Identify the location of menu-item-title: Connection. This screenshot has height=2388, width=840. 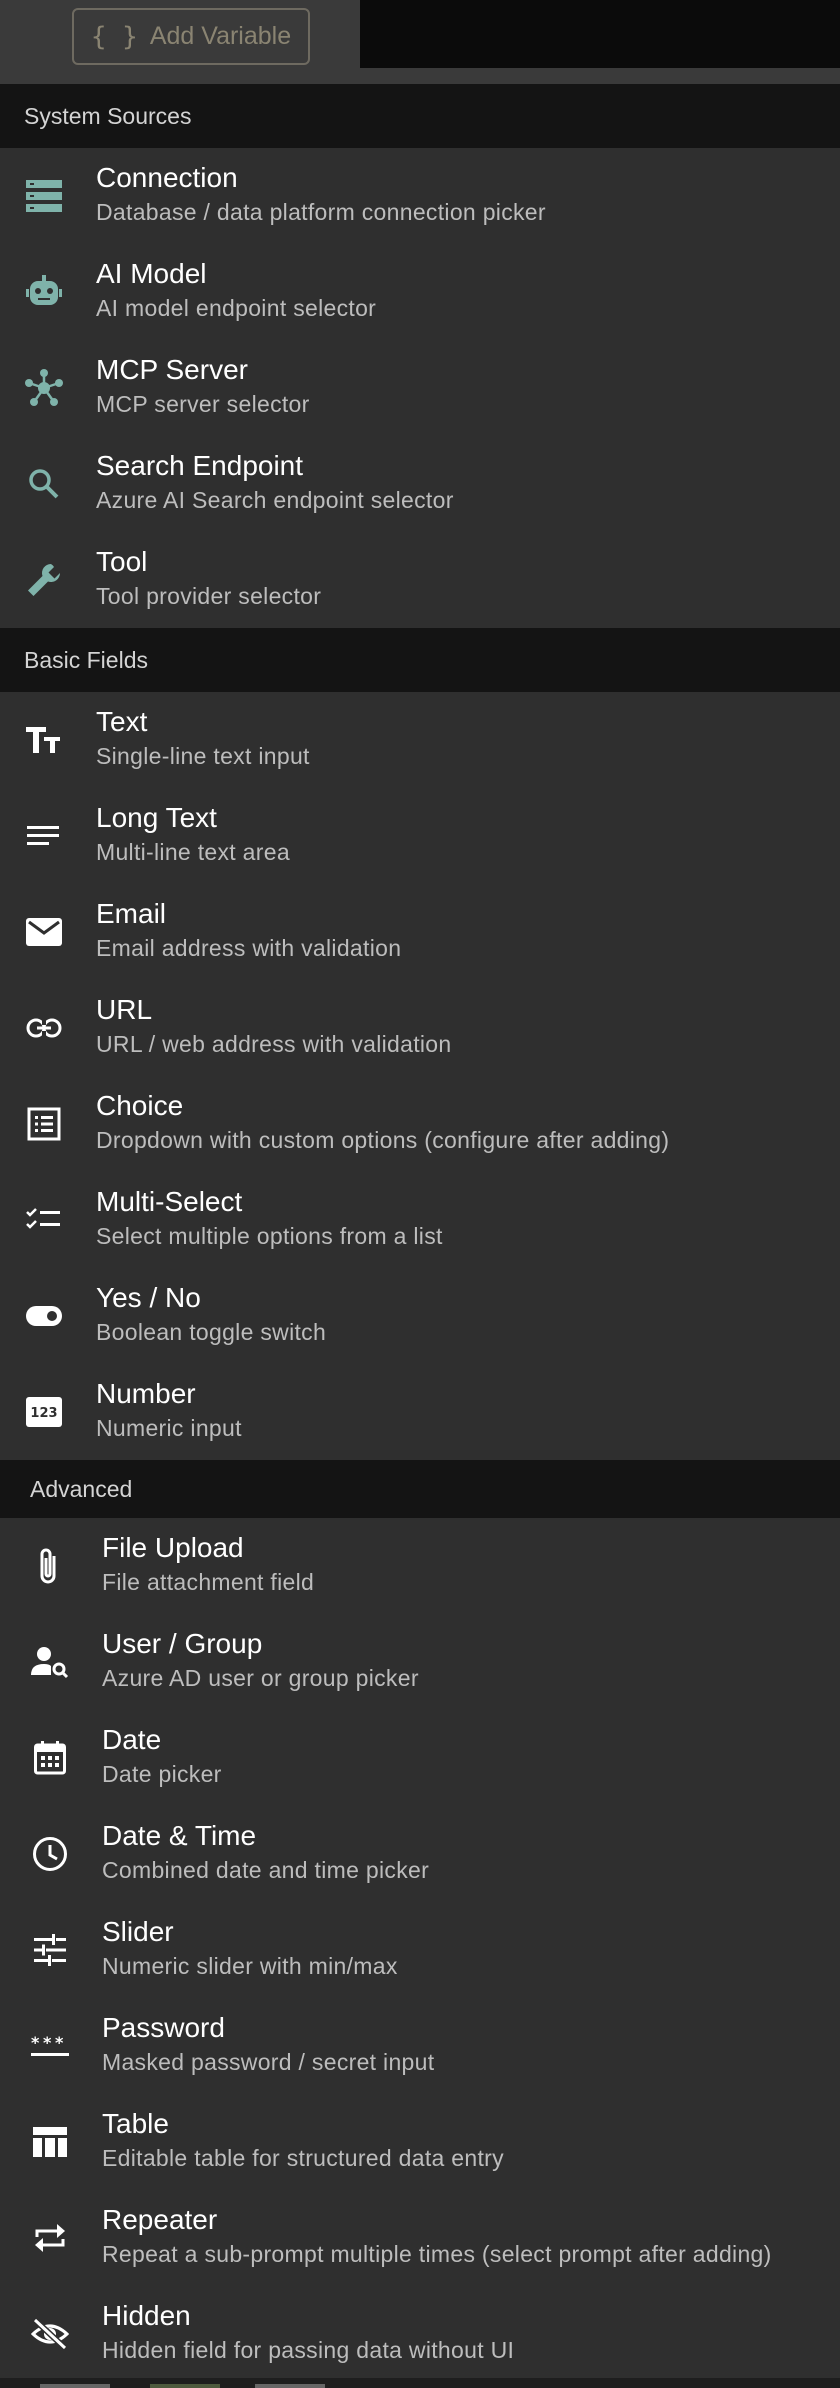
(167, 177).